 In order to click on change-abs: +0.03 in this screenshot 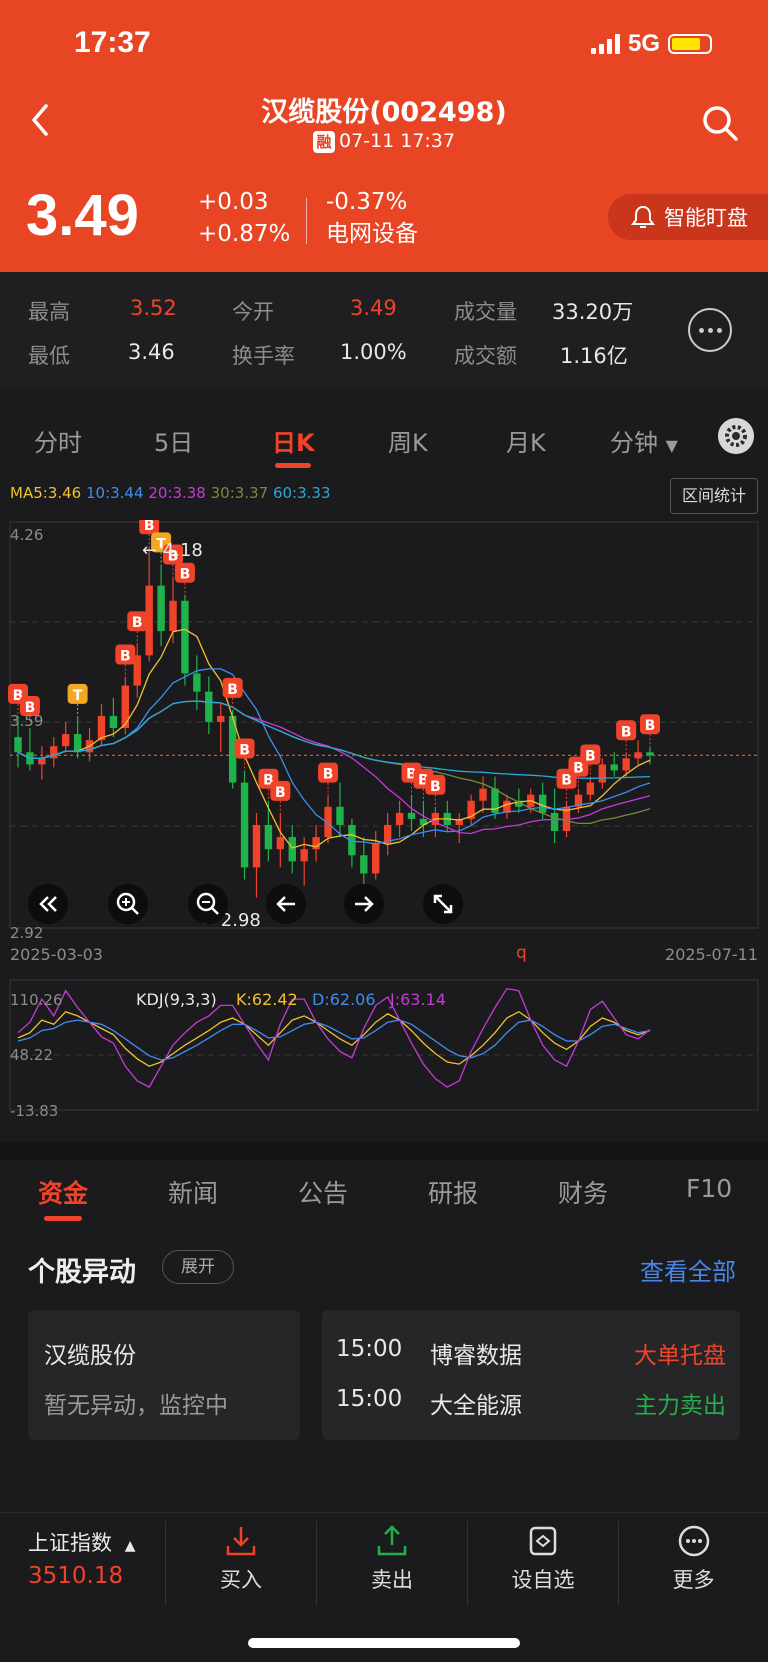, I will do `click(233, 202)`.